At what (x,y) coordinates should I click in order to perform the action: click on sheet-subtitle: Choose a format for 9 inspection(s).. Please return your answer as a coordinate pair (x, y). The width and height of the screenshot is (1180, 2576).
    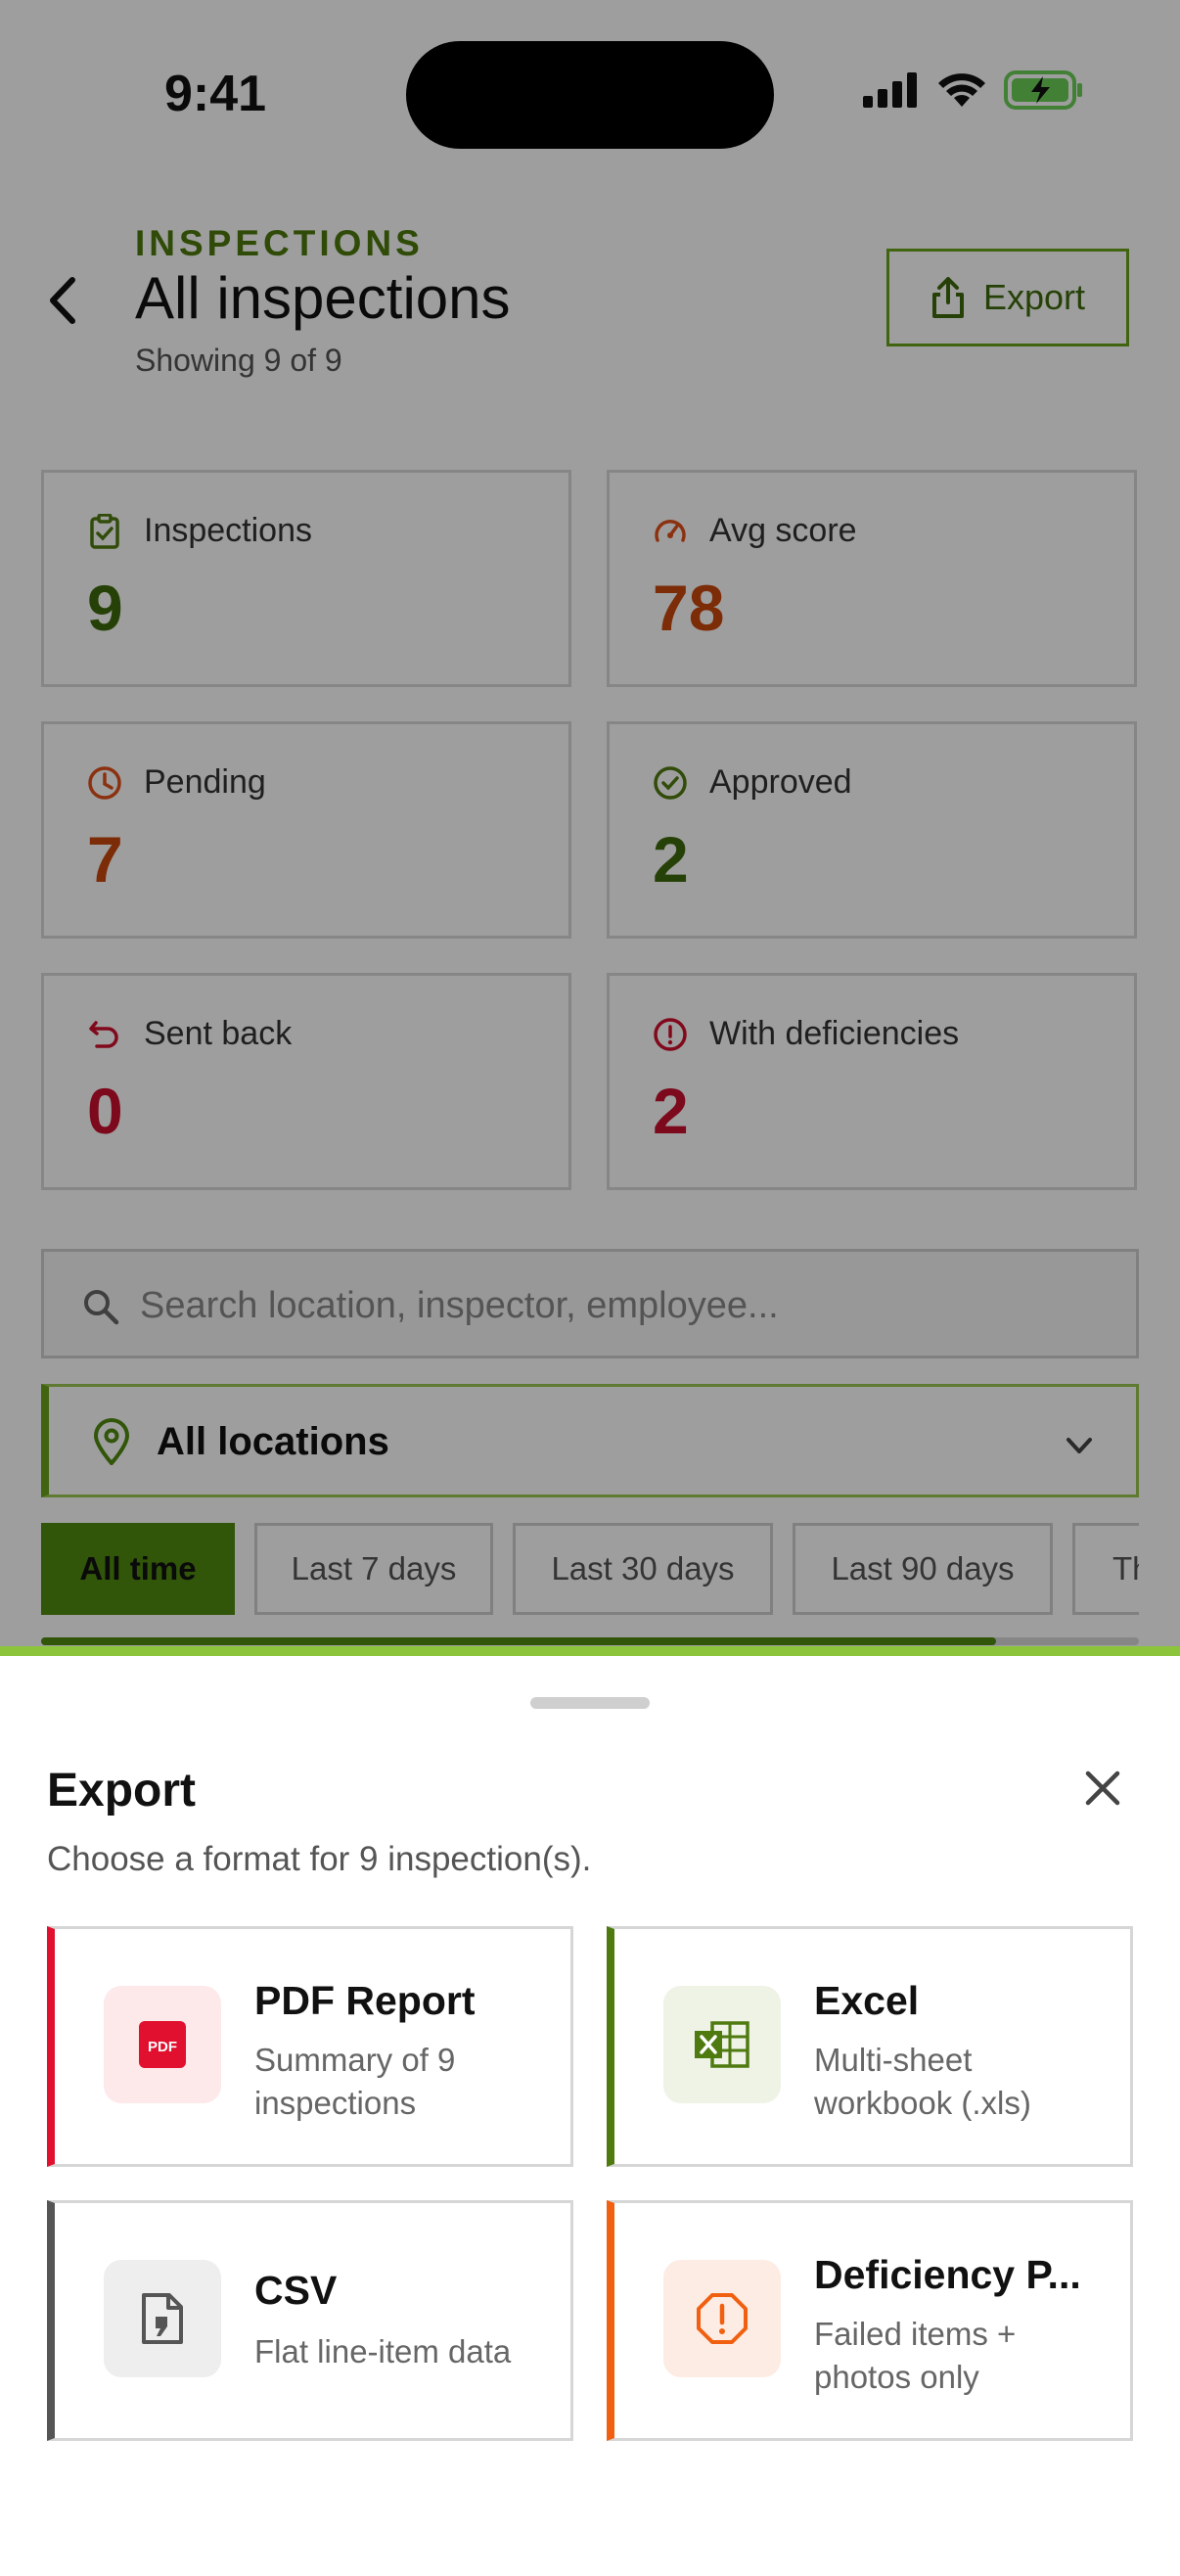
    Looking at the image, I should click on (319, 1859).